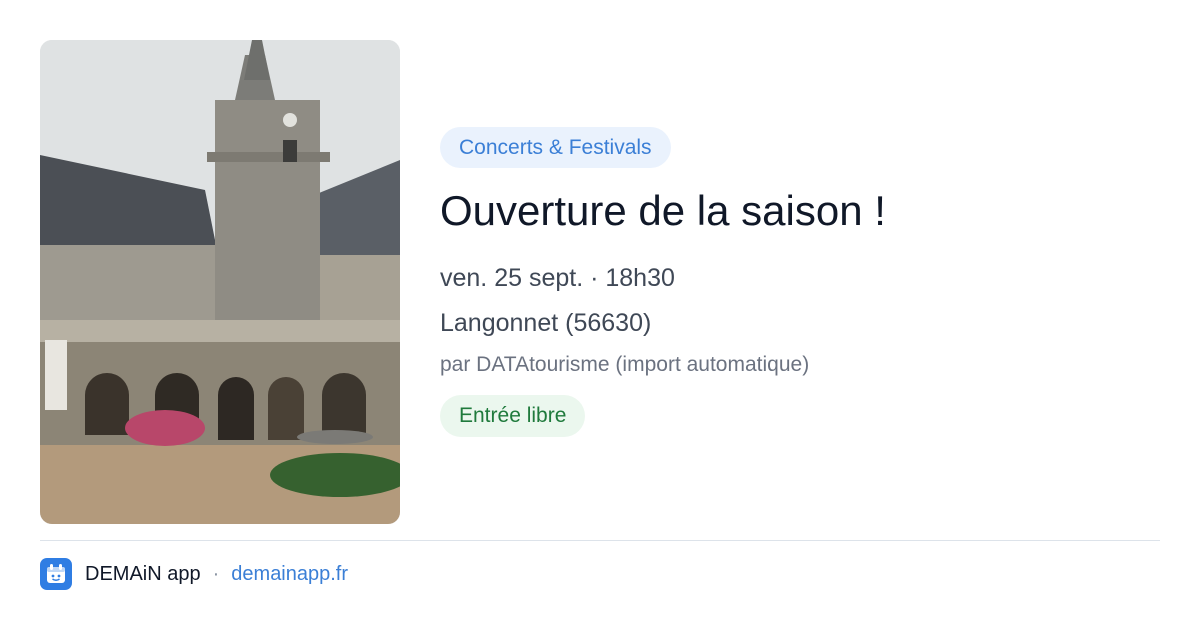 This screenshot has height=630, width=1200. What do you see at coordinates (546, 323) in the screenshot?
I see `event-location: Langonnet (56630)` at bounding box center [546, 323].